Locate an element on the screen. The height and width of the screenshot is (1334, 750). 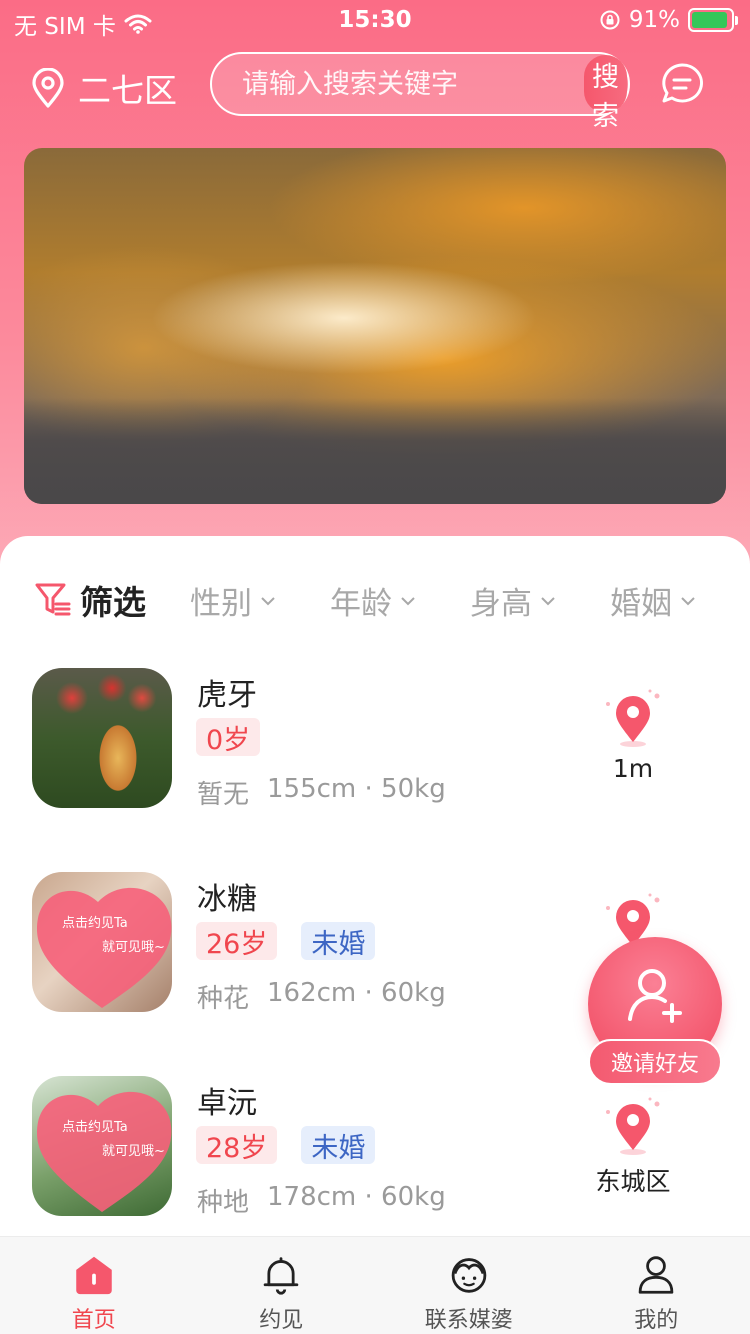
search-button: 搜索 is located at coordinates (605, 93).